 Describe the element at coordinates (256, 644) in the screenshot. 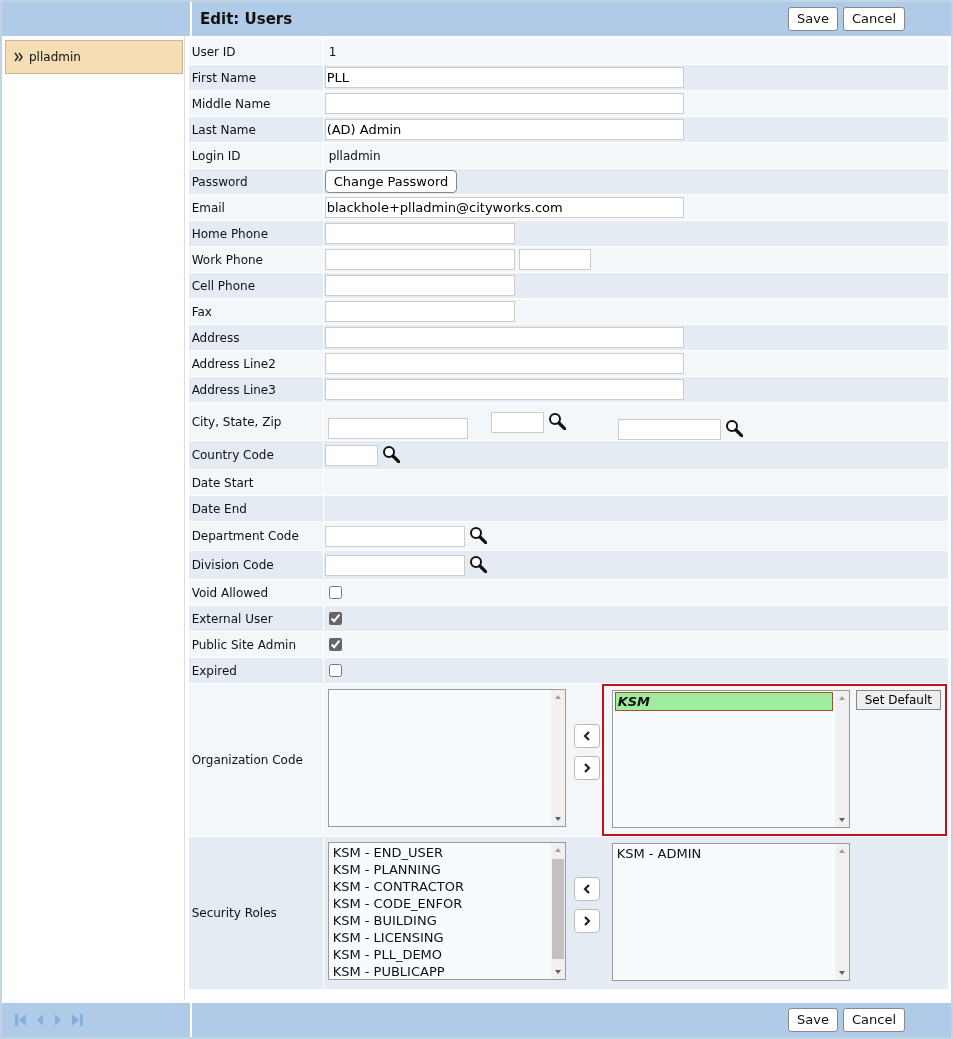

I see `field-label: Public Site Admin` at that location.